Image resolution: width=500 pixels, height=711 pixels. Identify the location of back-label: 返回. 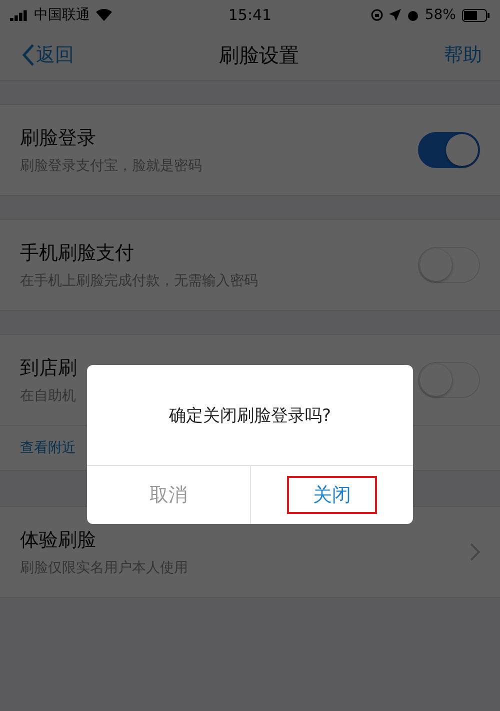
(55, 55).